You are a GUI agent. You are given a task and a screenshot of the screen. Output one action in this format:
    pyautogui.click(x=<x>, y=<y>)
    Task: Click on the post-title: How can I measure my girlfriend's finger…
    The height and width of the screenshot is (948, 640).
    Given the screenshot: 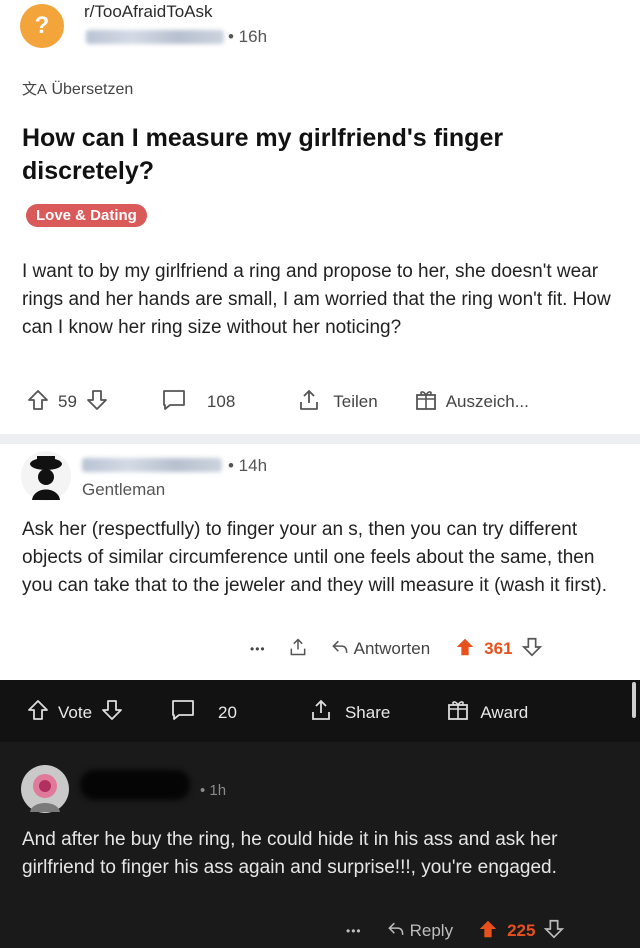 What is the action you would take?
    pyautogui.click(x=263, y=154)
    